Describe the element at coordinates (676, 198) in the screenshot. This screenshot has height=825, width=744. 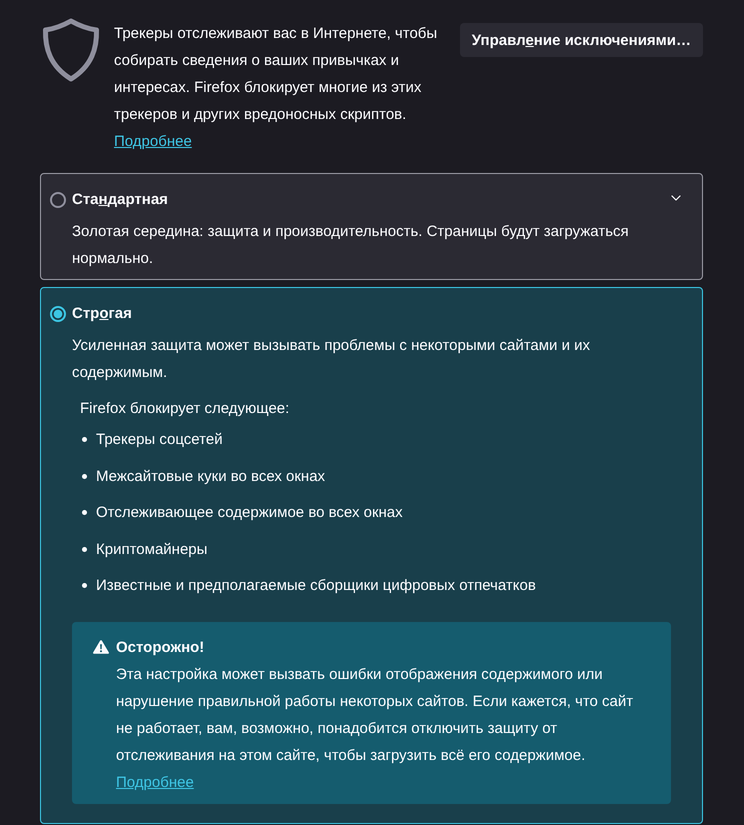
I see `chevron-down-icon` at that location.